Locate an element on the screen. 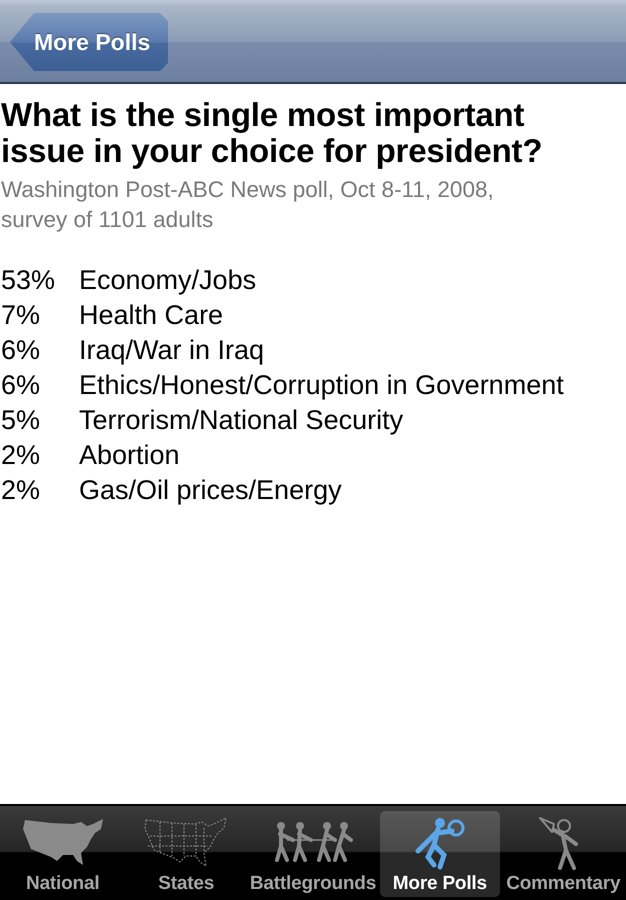  tab: Commentary is located at coordinates (563, 854).